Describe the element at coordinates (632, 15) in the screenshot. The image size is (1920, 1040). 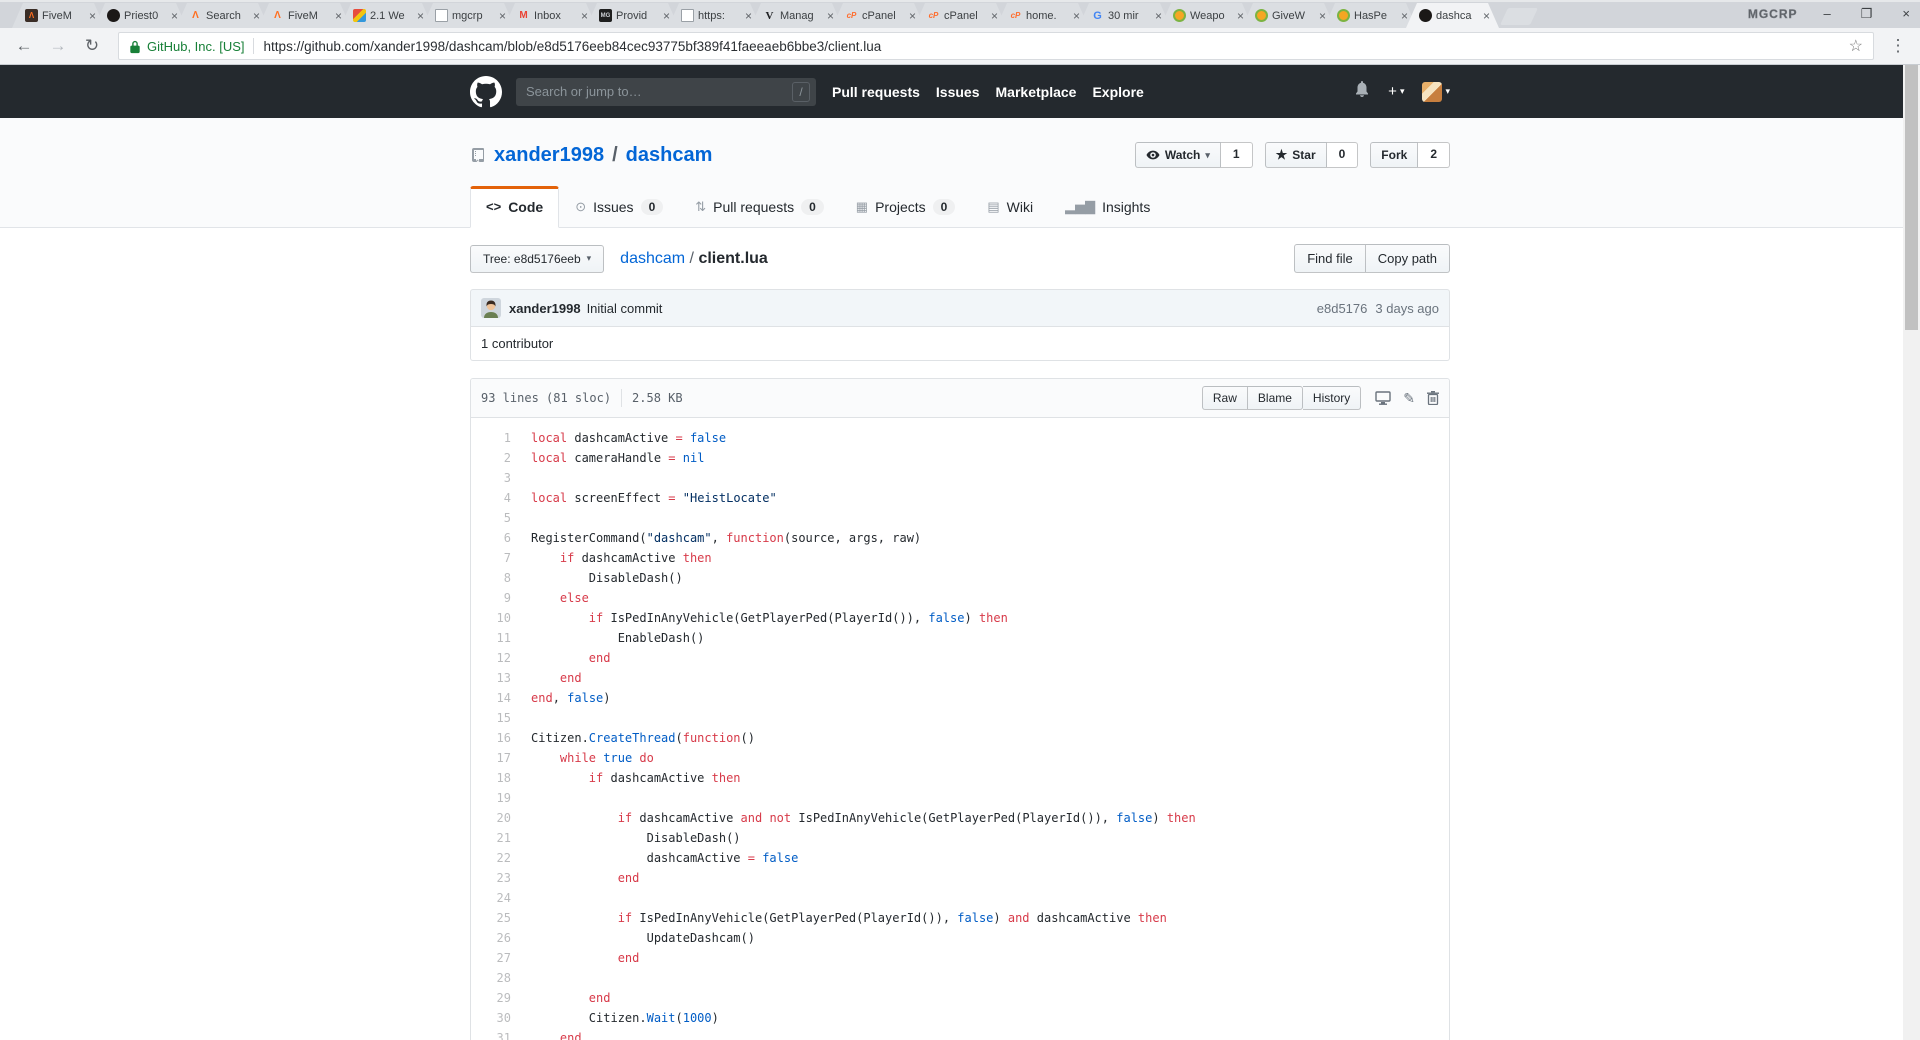
I see `browser-tab: MG Provid ×` at that location.